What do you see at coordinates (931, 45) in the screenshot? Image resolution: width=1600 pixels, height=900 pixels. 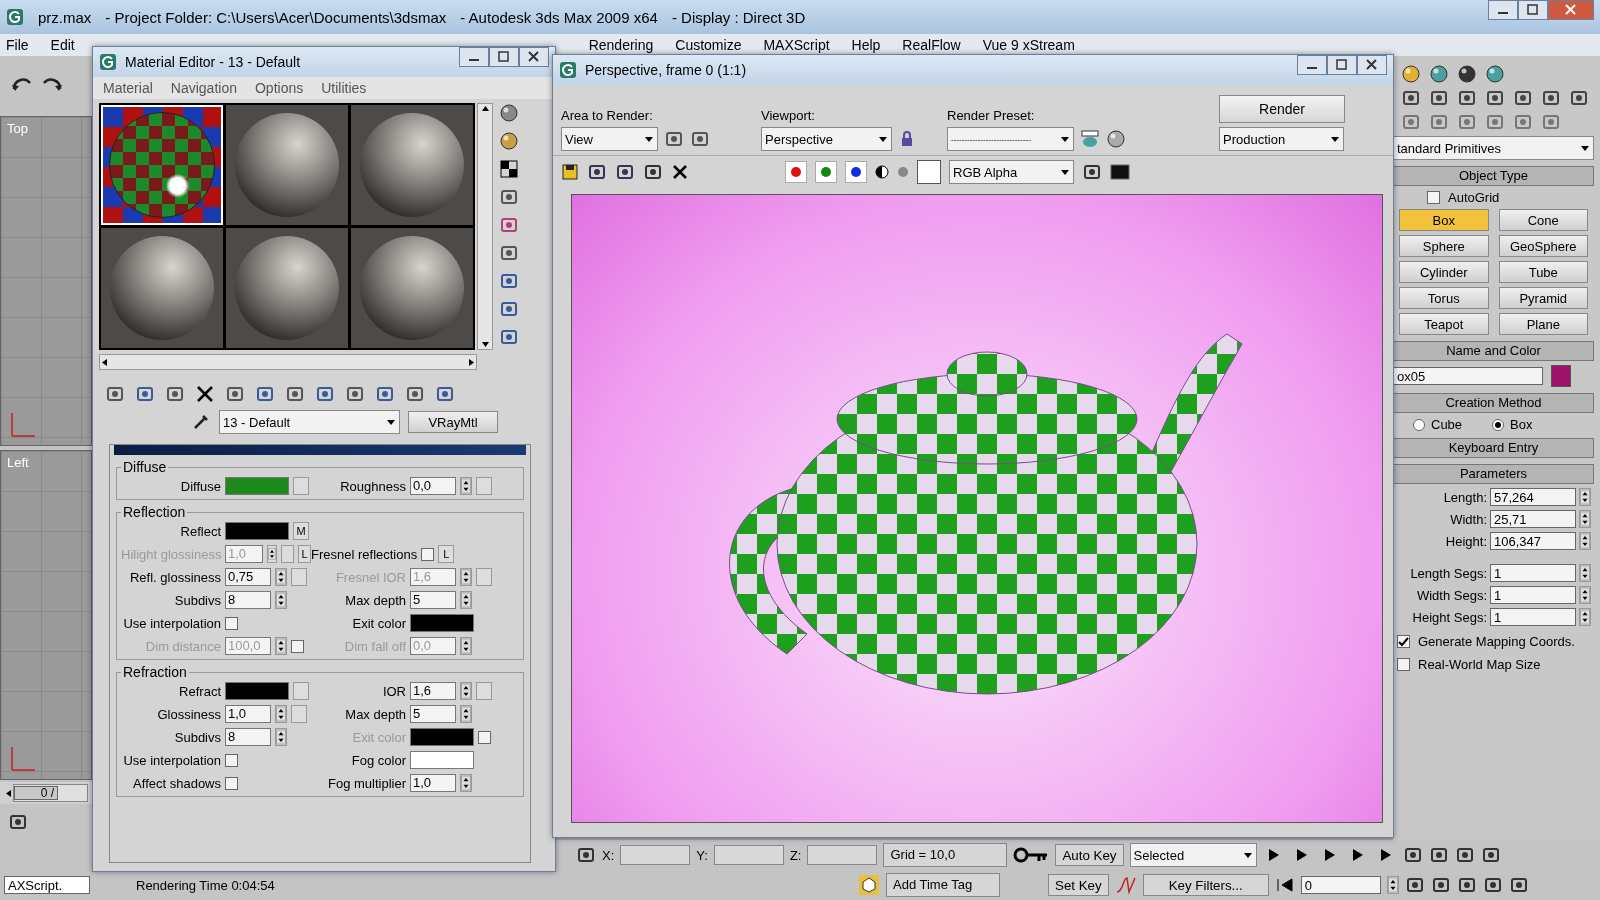 I see `menu-item: RealFlow` at bounding box center [931, 45].